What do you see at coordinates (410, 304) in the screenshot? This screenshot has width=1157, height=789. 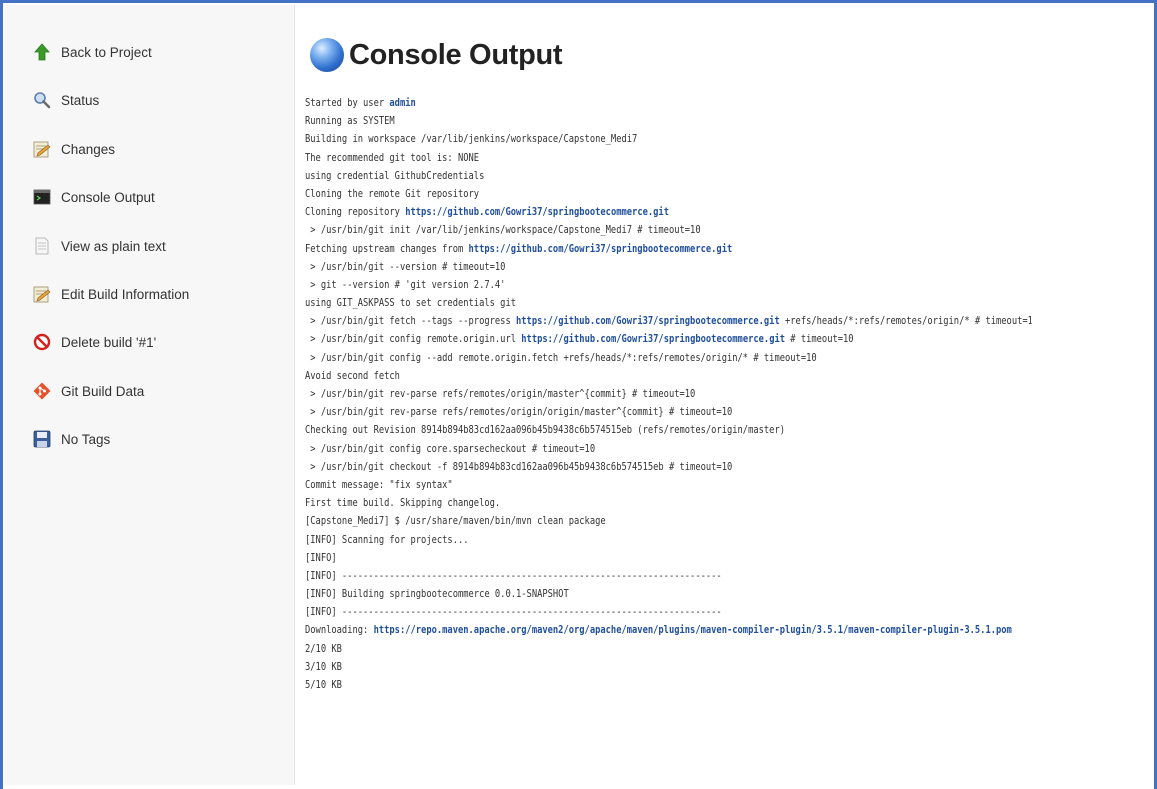 I see `console-text: using GIT_ASKPASS to set credentials git` at bounding box center [410, 304].